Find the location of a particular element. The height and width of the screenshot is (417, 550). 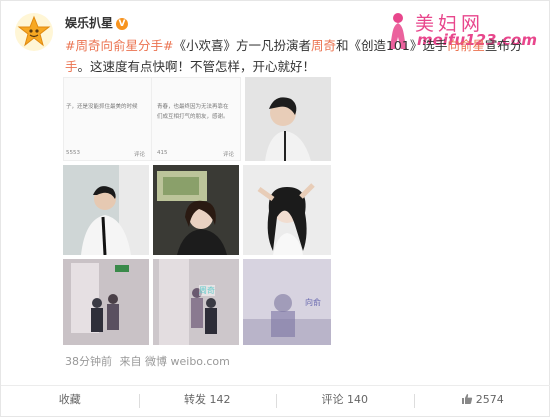

like-count: 2574 is located at coordinates (489, 399).